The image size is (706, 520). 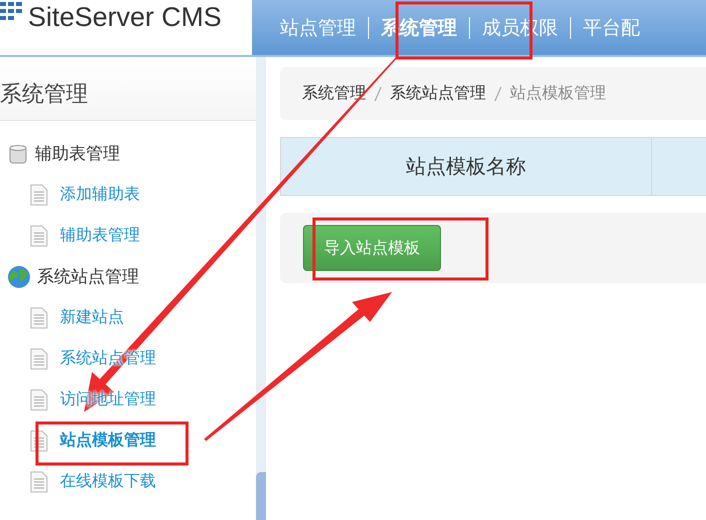 What do you see at coordinates (125, 17) in the screenshot?
I see `logo-text: SiteServer CMS` at bounding box center [125, 17].